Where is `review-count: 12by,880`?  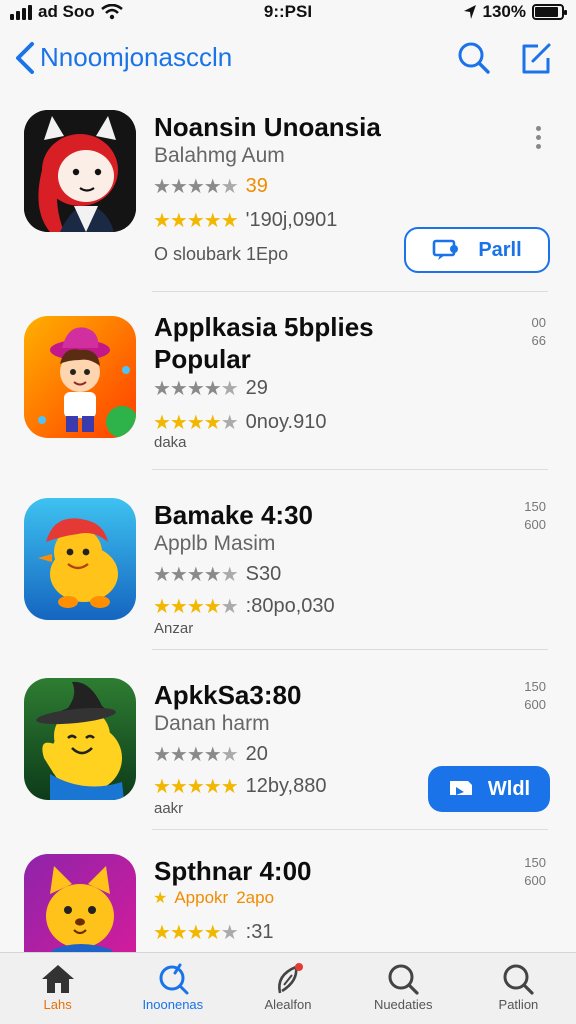
review-count: 12by,880 is located at coordinates (286, 786).